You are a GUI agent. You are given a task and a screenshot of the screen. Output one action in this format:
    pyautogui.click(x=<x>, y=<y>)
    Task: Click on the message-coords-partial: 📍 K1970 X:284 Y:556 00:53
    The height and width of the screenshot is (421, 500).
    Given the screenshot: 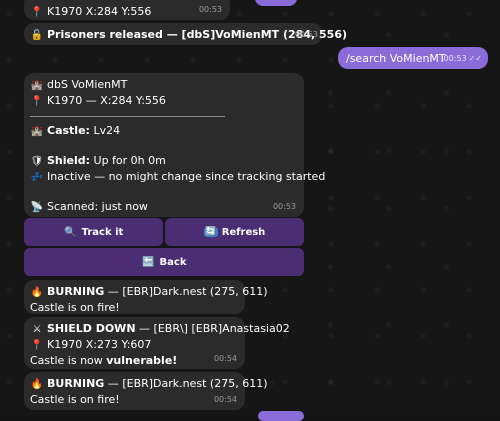 What is the action you would take?
    pyautogui.click(x=127, y=10)
    